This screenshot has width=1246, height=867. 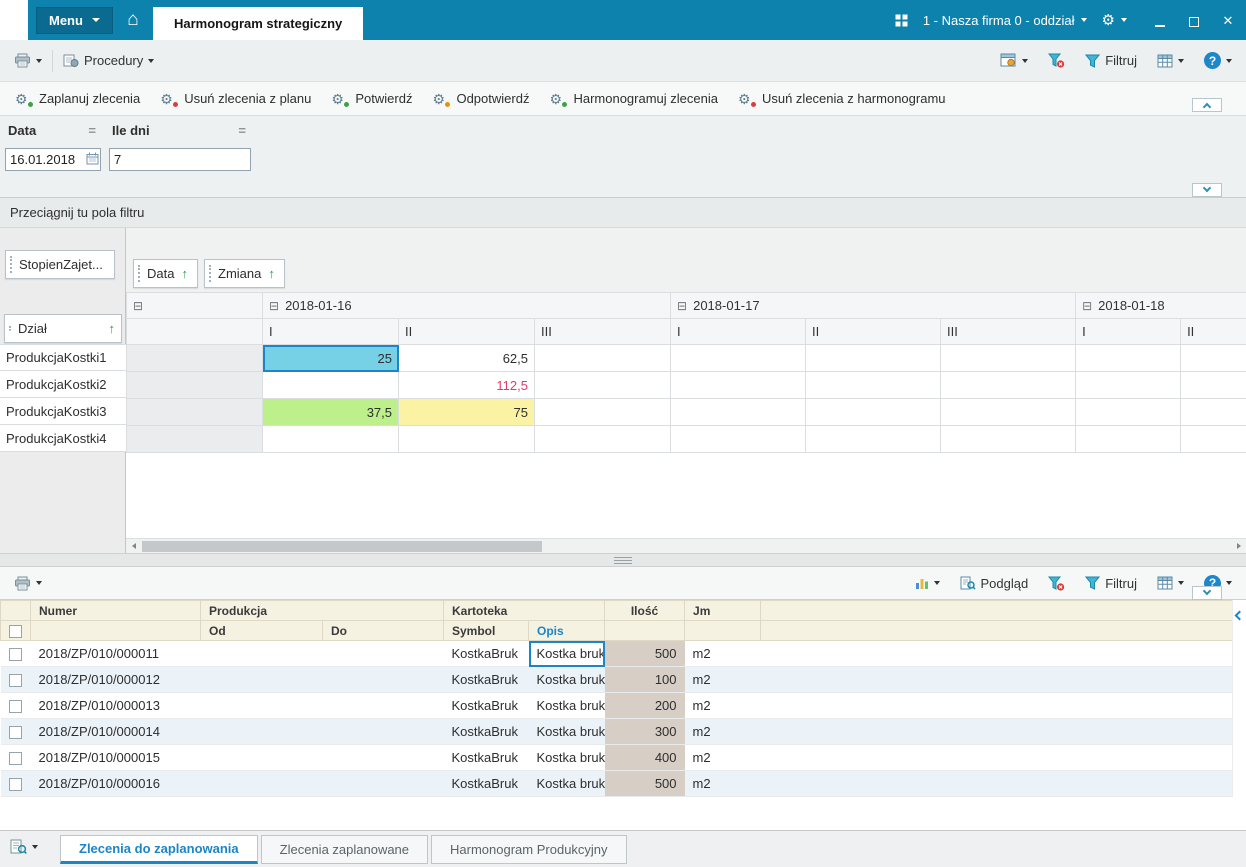 What do you see at coordinates (994, 583) in the screenshot?
I see `preview-button: Podgląd` at bounding box center [994, 583].